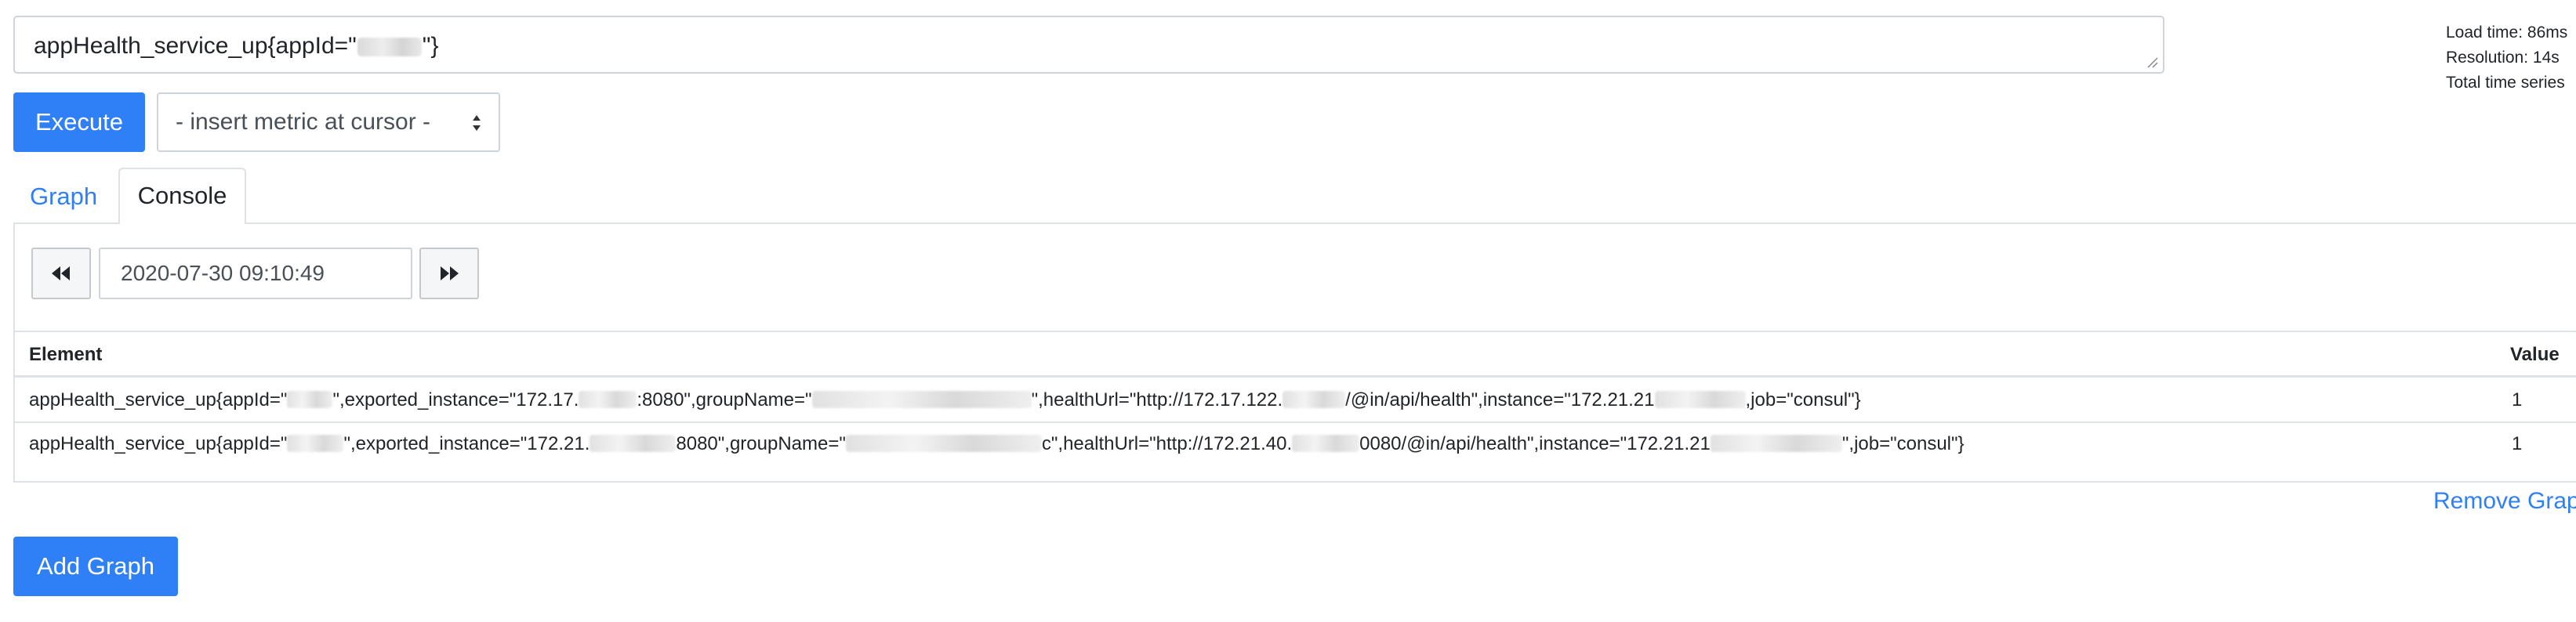 The image size is (2576, 622). What do you see at coordinates (431, 46) in the screenshot?
I see `expression-suffix: "}` at bounding box center [431, 46].